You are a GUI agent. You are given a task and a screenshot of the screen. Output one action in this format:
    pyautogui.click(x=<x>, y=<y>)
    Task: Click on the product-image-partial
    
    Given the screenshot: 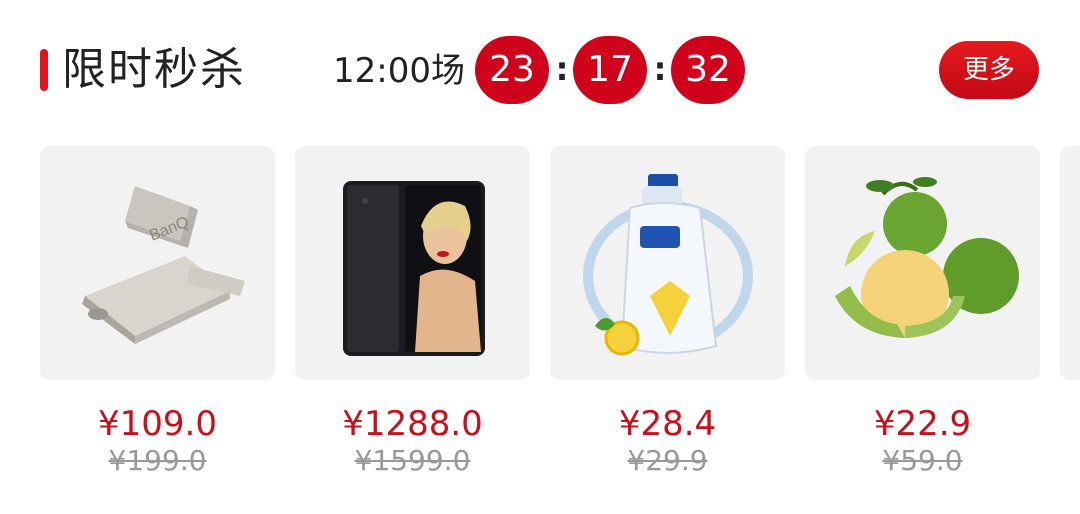 What is the action you would take?
    pyautogui.click(x=1070, y=263)
    